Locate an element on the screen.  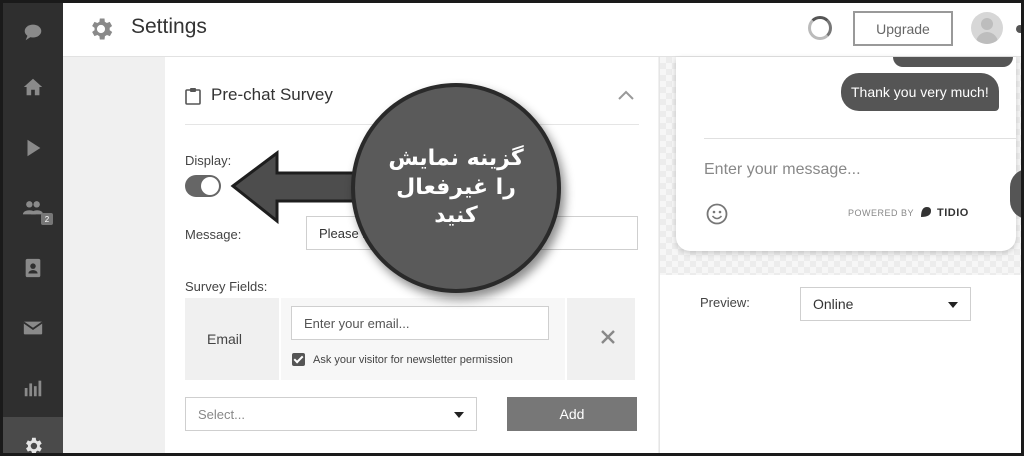
top-header: Settings Upgrade is located at coordinates (542, 30).